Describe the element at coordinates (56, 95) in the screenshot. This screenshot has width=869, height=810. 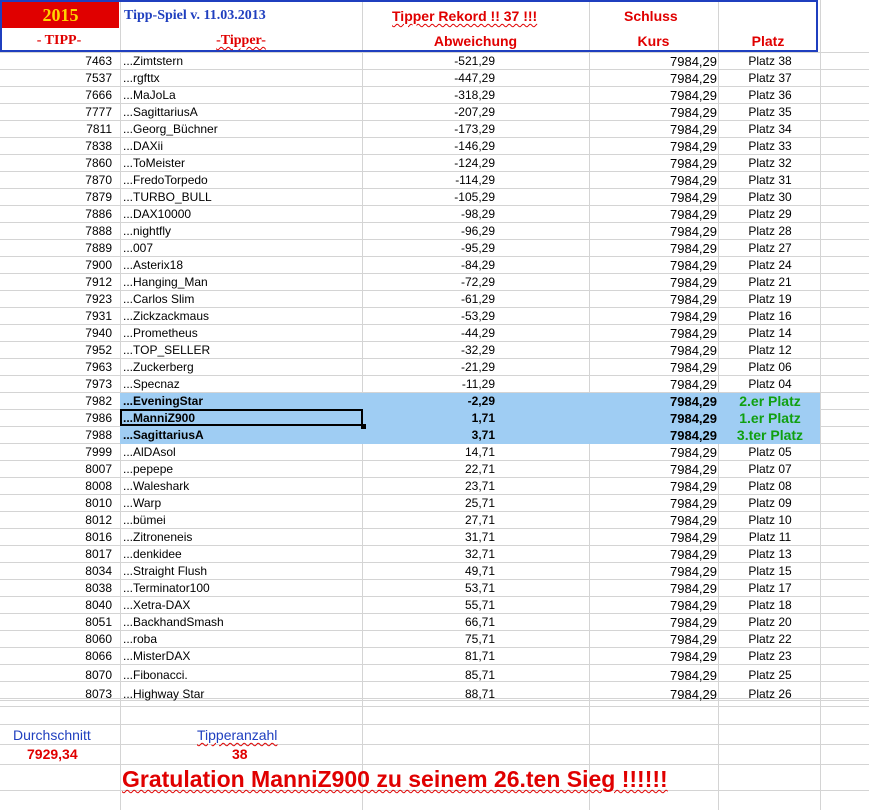
I see `tipp-cell: 7666` at that location.